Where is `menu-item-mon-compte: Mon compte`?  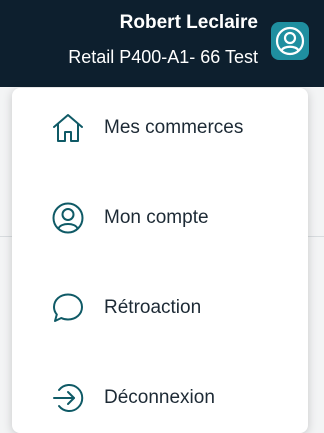
menu-item-mon-compte: Mon compte is located at coordinates (160, 218).